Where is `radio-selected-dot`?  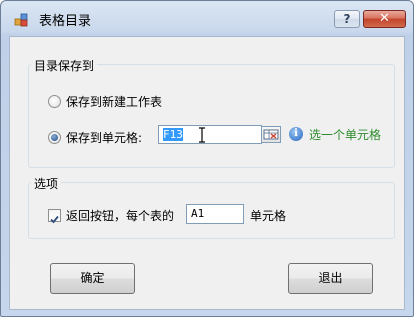 radio-selected-dot is located at coordinates (54, 137).